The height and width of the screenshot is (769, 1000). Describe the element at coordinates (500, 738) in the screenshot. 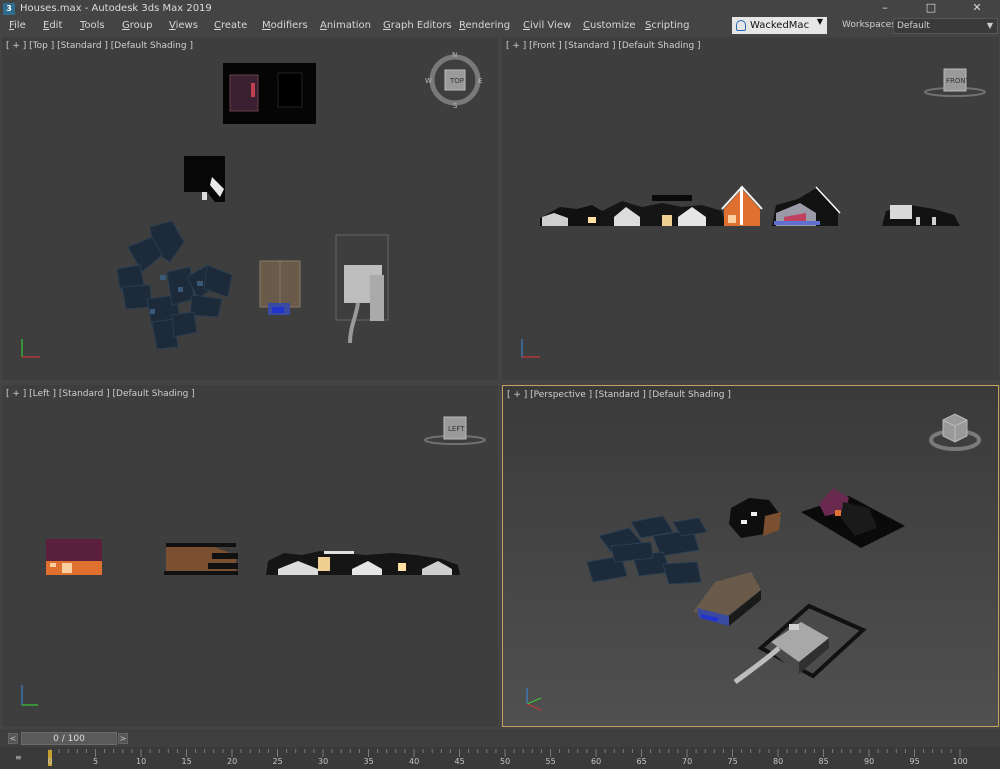

I see `time-slider: < 0 / 100 >` at that location.